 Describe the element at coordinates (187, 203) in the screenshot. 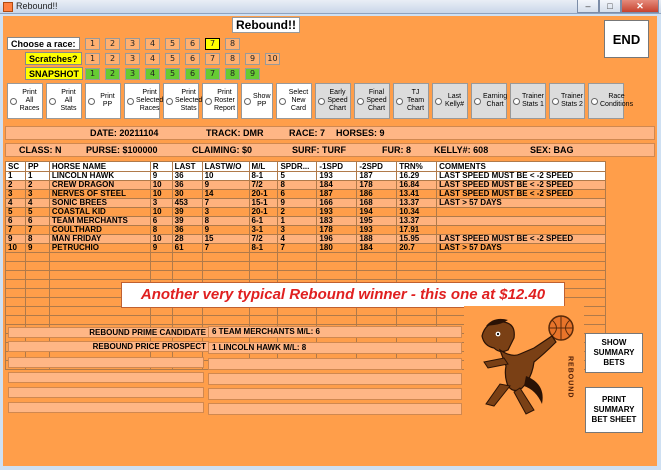

I see `table-cell: 453` at that location.